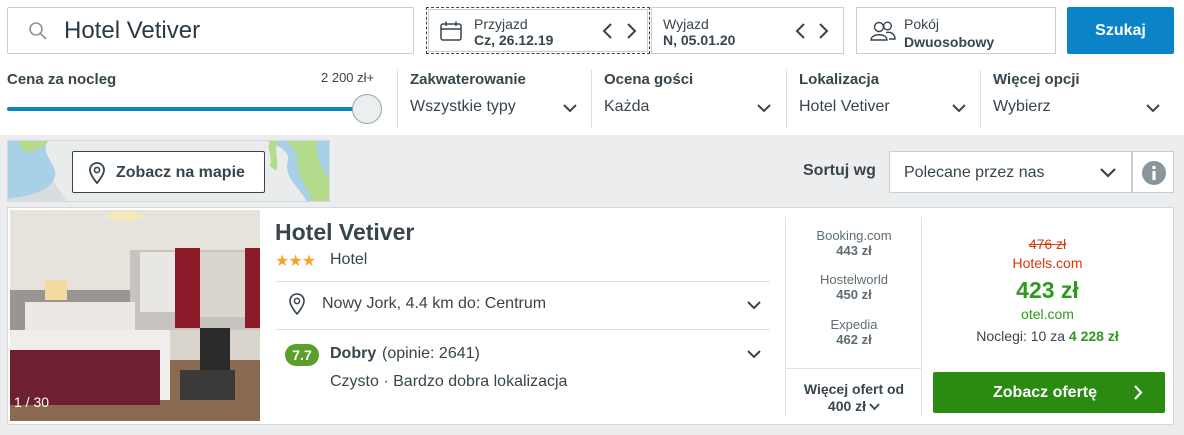 The height and width of the screenshot is (435, 1184). Describe the element at coordinates (451, 31) in the screenshot. I see `calendar-icon` at that location.